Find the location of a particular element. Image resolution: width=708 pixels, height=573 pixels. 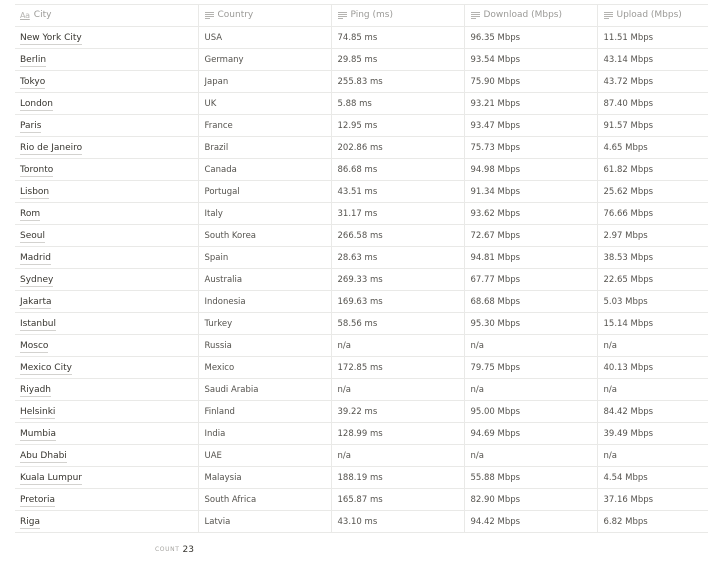

cell-country: Finland is located at coordinates (264, 411).